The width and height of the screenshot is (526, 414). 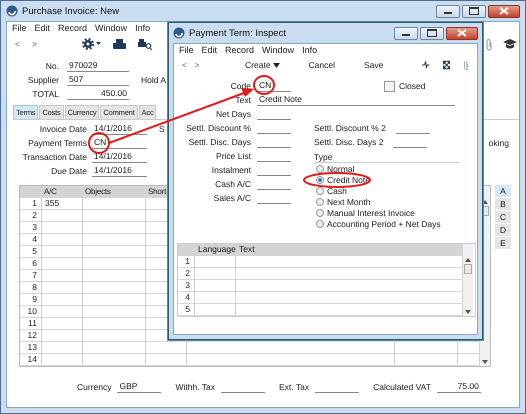 I want to click on input-field: 970029, so click(x=98, y=66).